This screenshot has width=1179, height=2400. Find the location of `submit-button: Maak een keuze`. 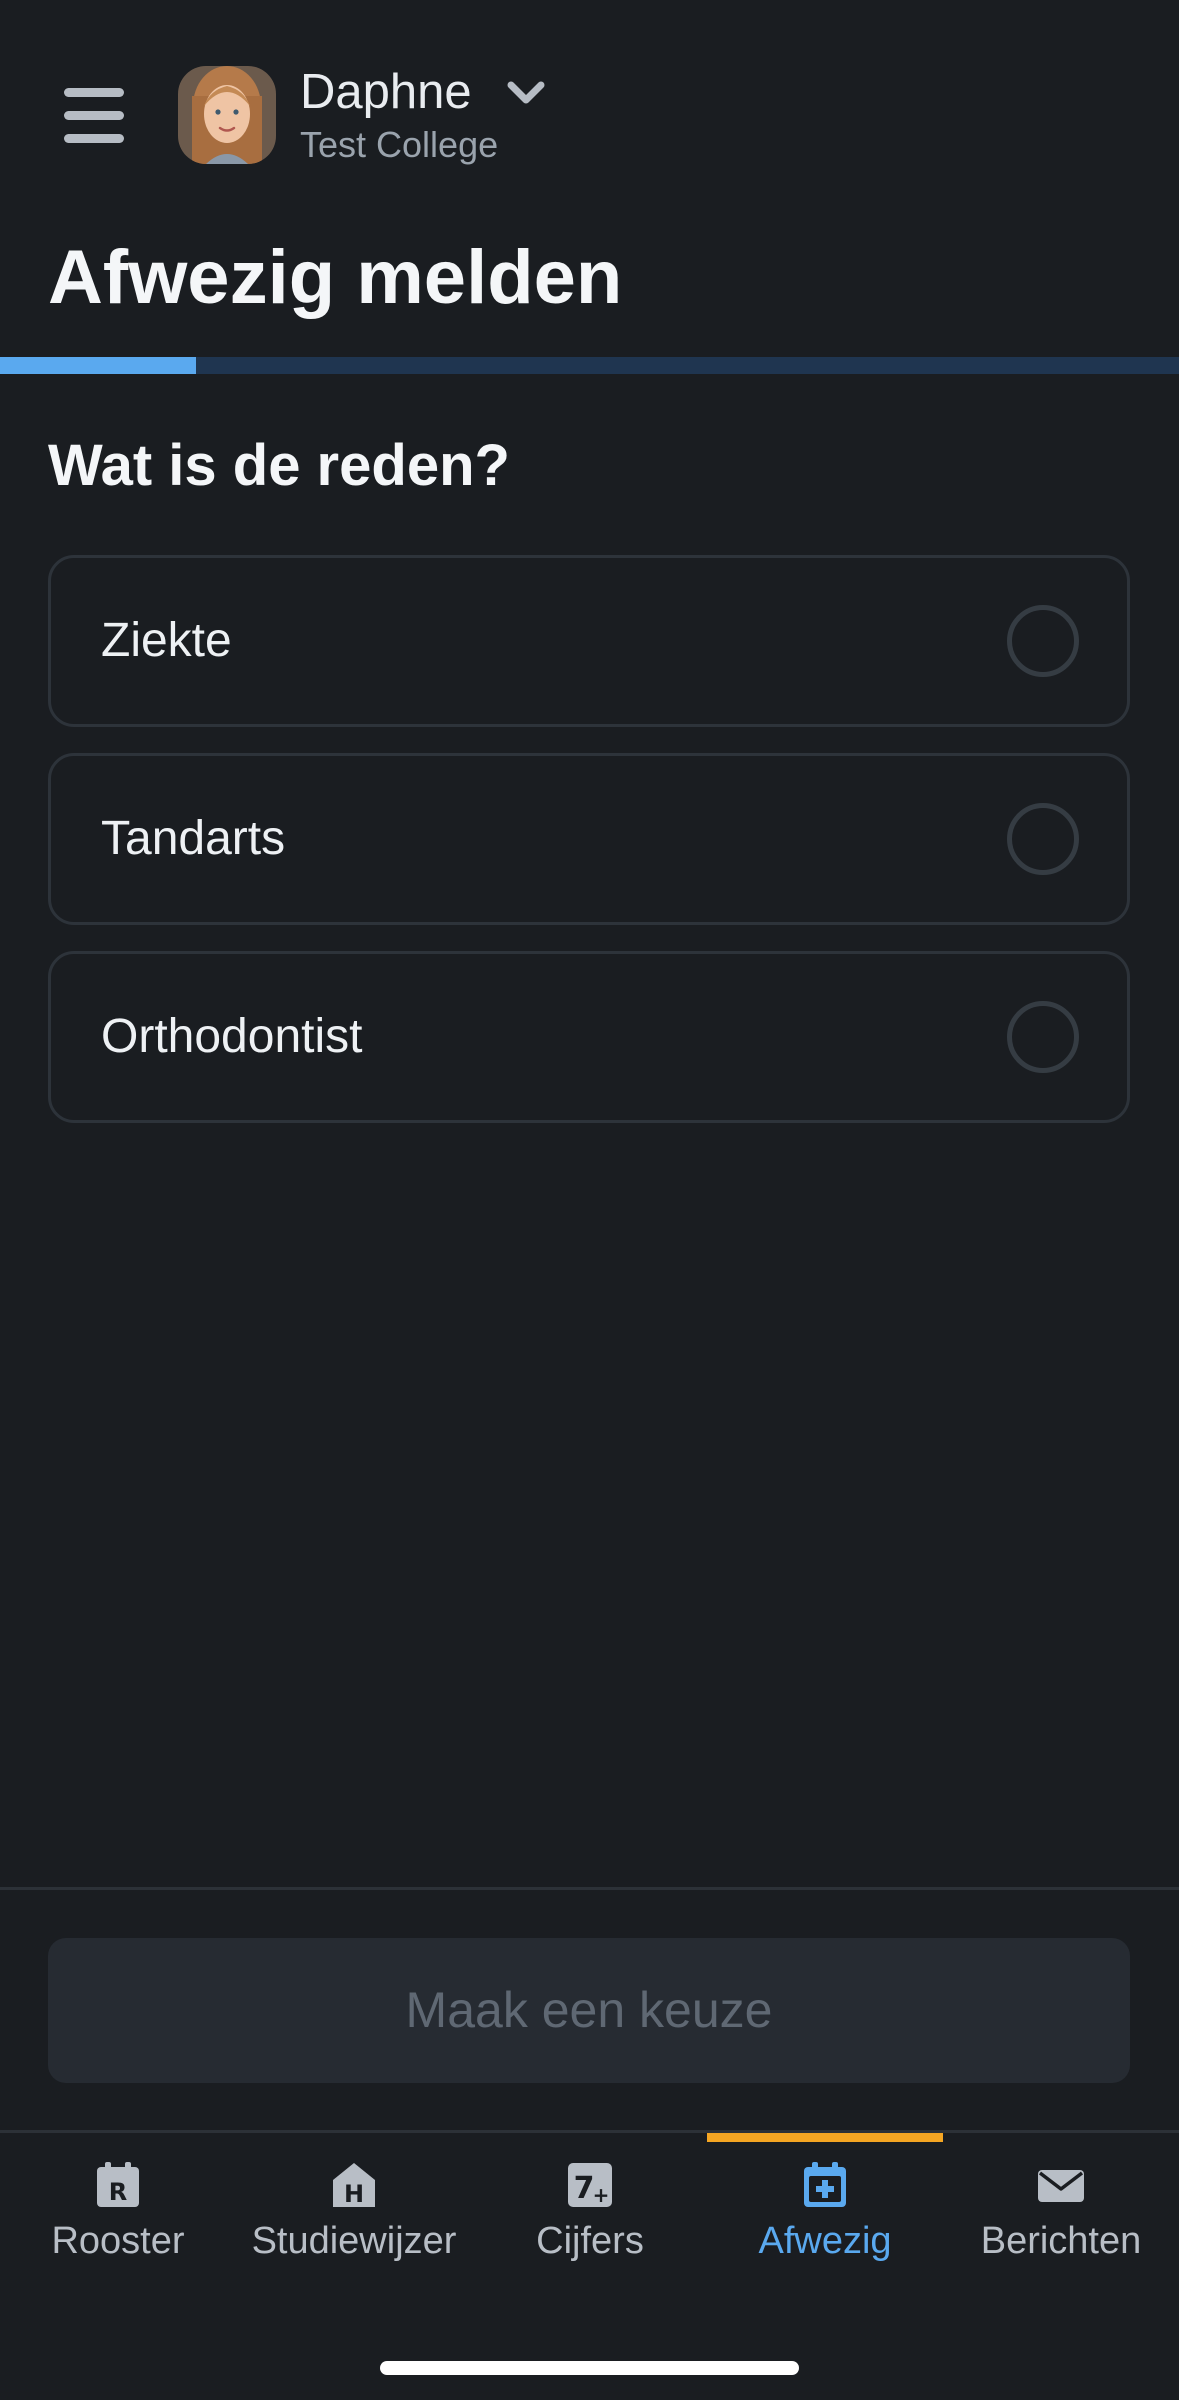

submit-button: Maak een keuze is located at coordinates (589, 2010).